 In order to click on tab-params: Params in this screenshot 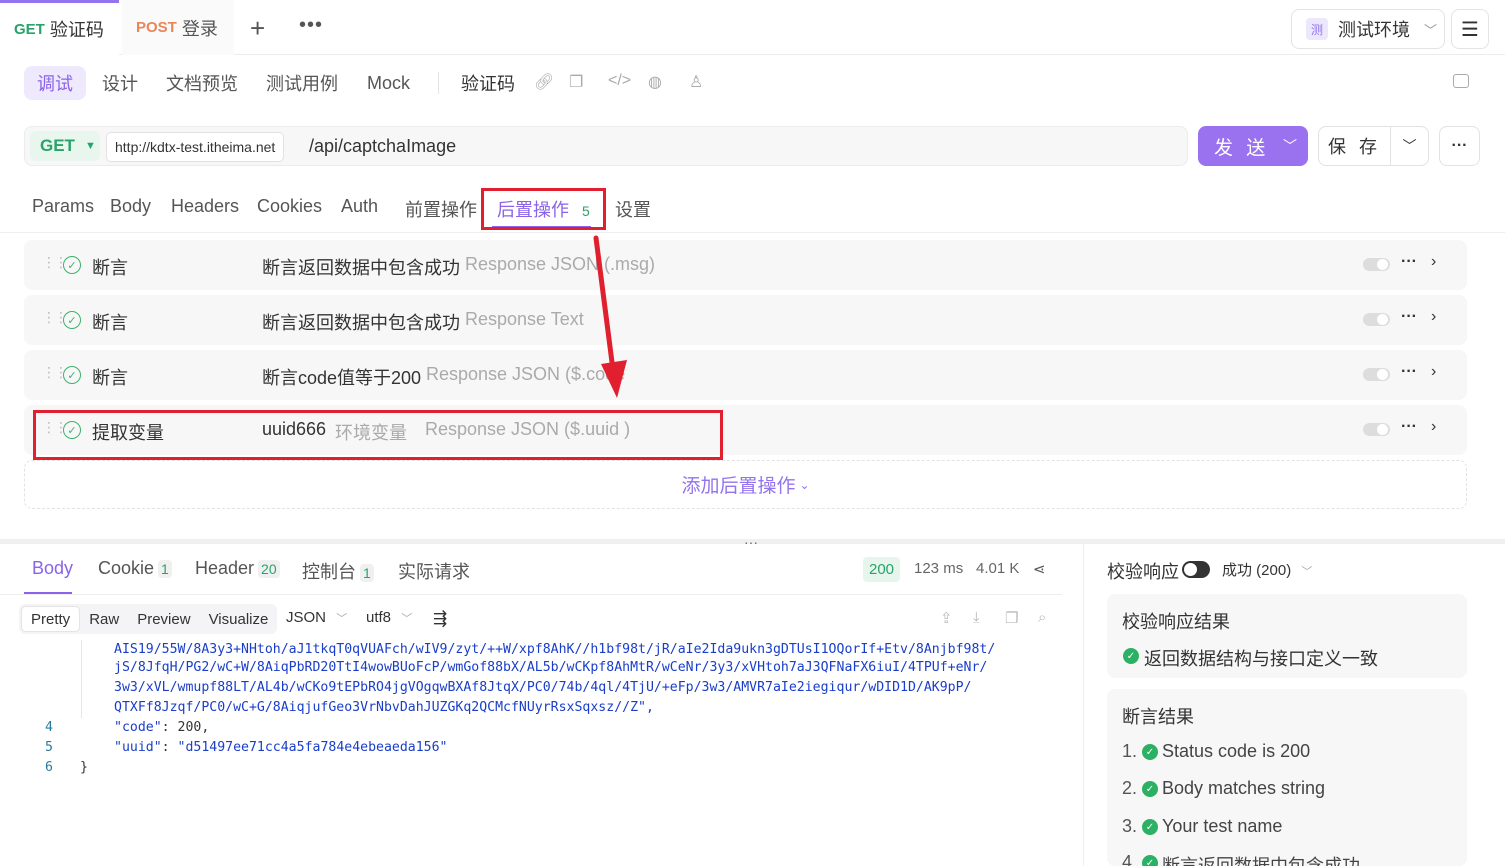, I will do `click(63, 206)`.